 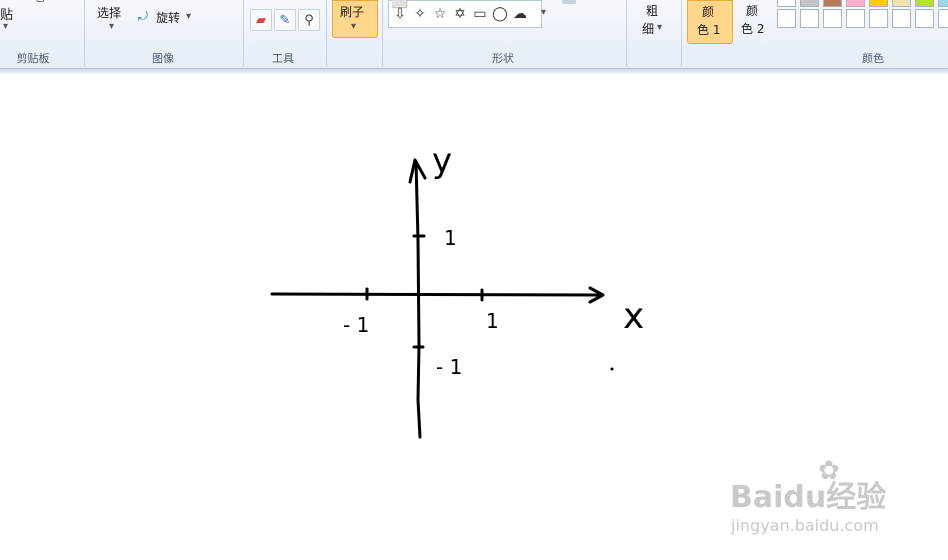 I want to click on paw-logo-icon: ✿, so click(x=829, y=471).